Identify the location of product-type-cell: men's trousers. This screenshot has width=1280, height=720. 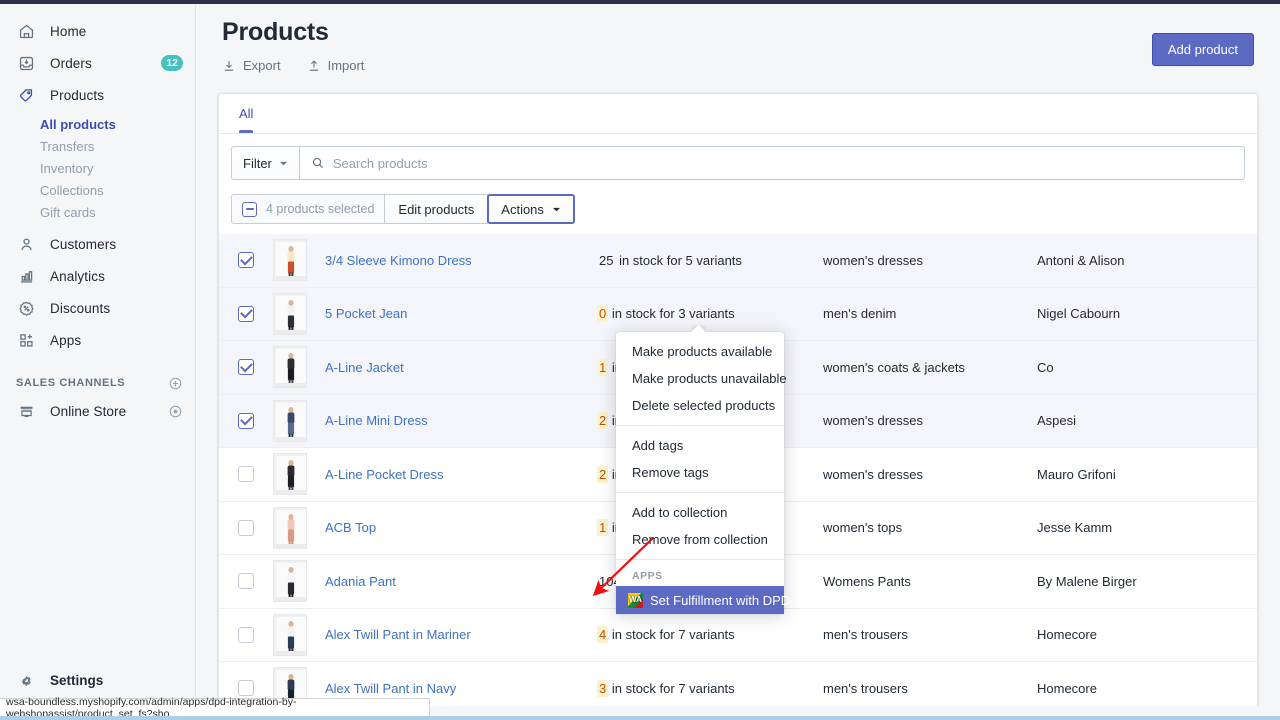
(865, 635).